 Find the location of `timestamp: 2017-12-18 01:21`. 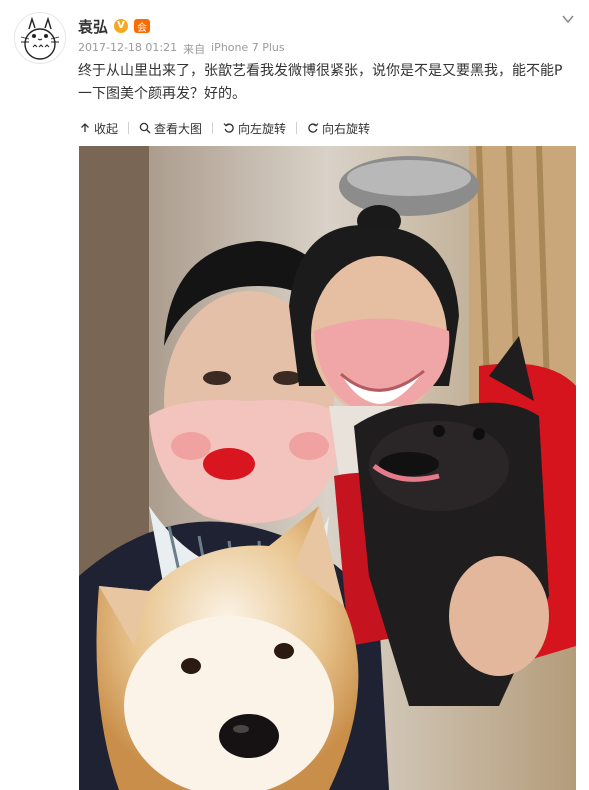

timestamp: 2017-12-18 01:21 is located at coordinates (127, 49).